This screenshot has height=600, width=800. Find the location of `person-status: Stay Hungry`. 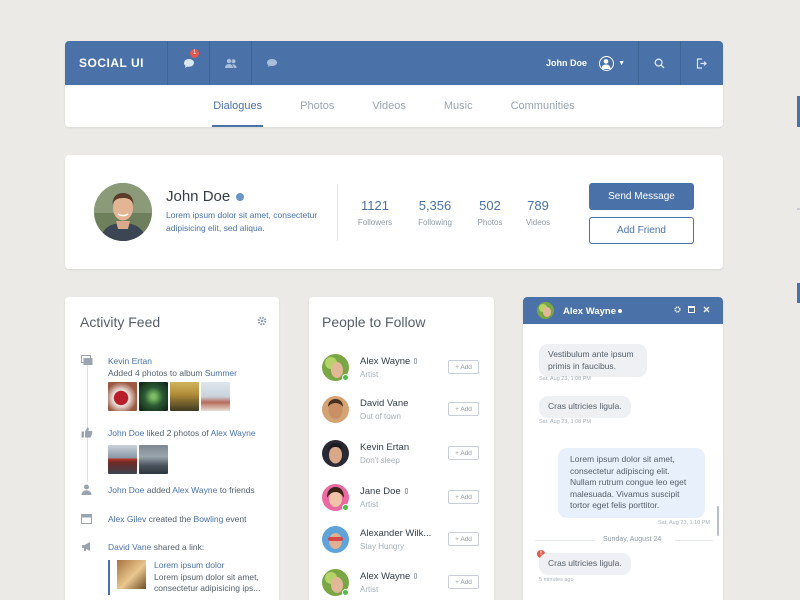

person-status: Stay Hungry is located at coordinates (382, 546).